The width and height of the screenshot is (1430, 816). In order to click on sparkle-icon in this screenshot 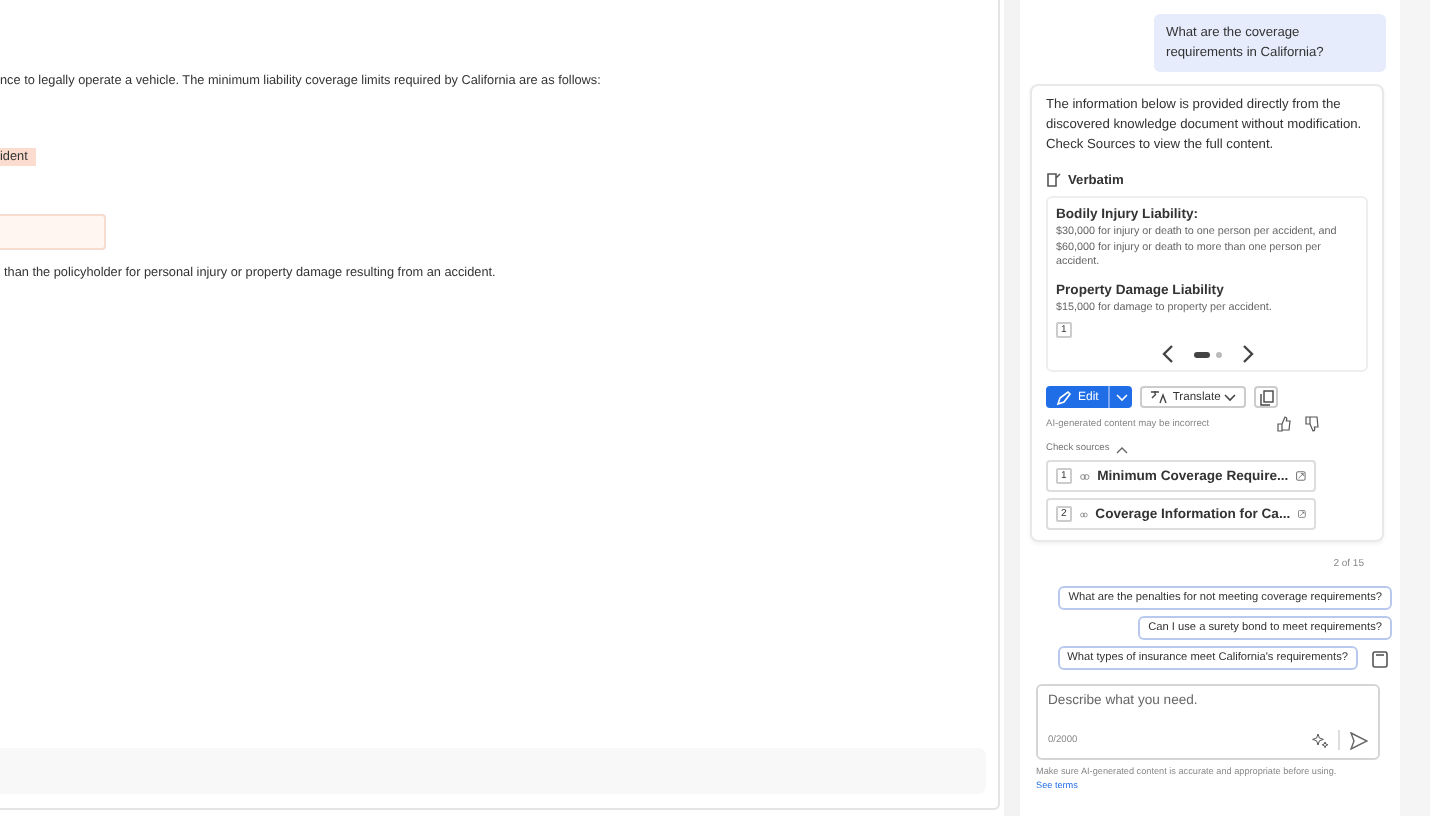, I will do `click(1320, 740)`.